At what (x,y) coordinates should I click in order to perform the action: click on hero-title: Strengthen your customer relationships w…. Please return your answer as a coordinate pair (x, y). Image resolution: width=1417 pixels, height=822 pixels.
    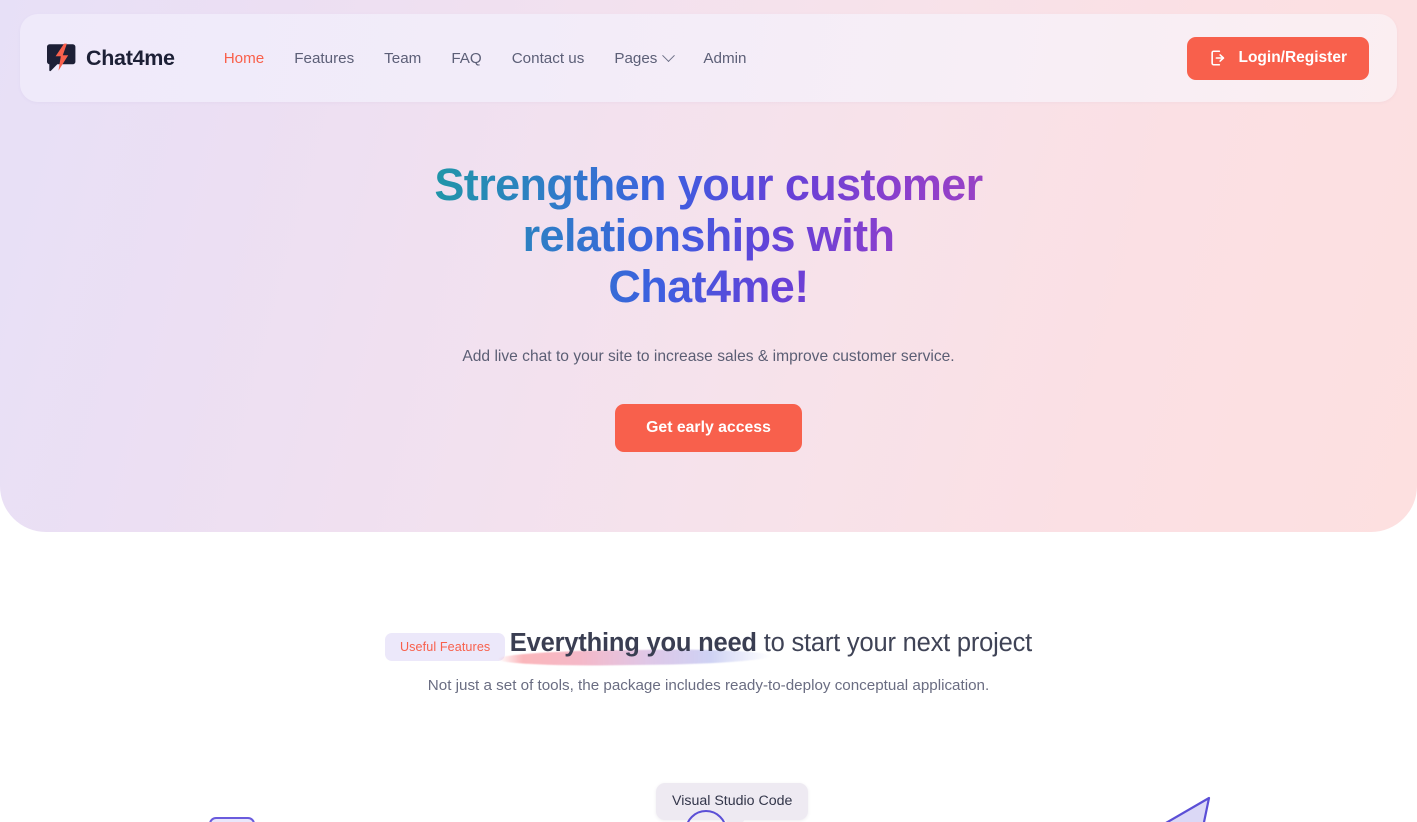
    Looking at the image, I should click on (709, 236).